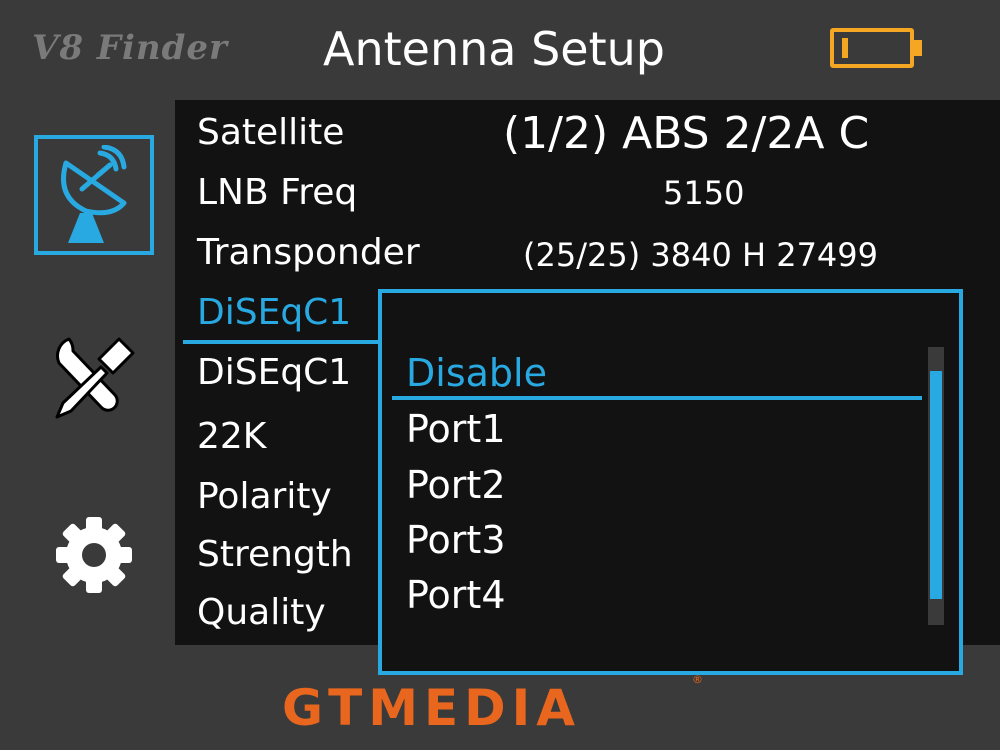 Image resolution: width=1000 pixels, height=750 pixels. Describe the element at coordinates (283, 342) in the screenshot. I see `selection-underline` at that location.